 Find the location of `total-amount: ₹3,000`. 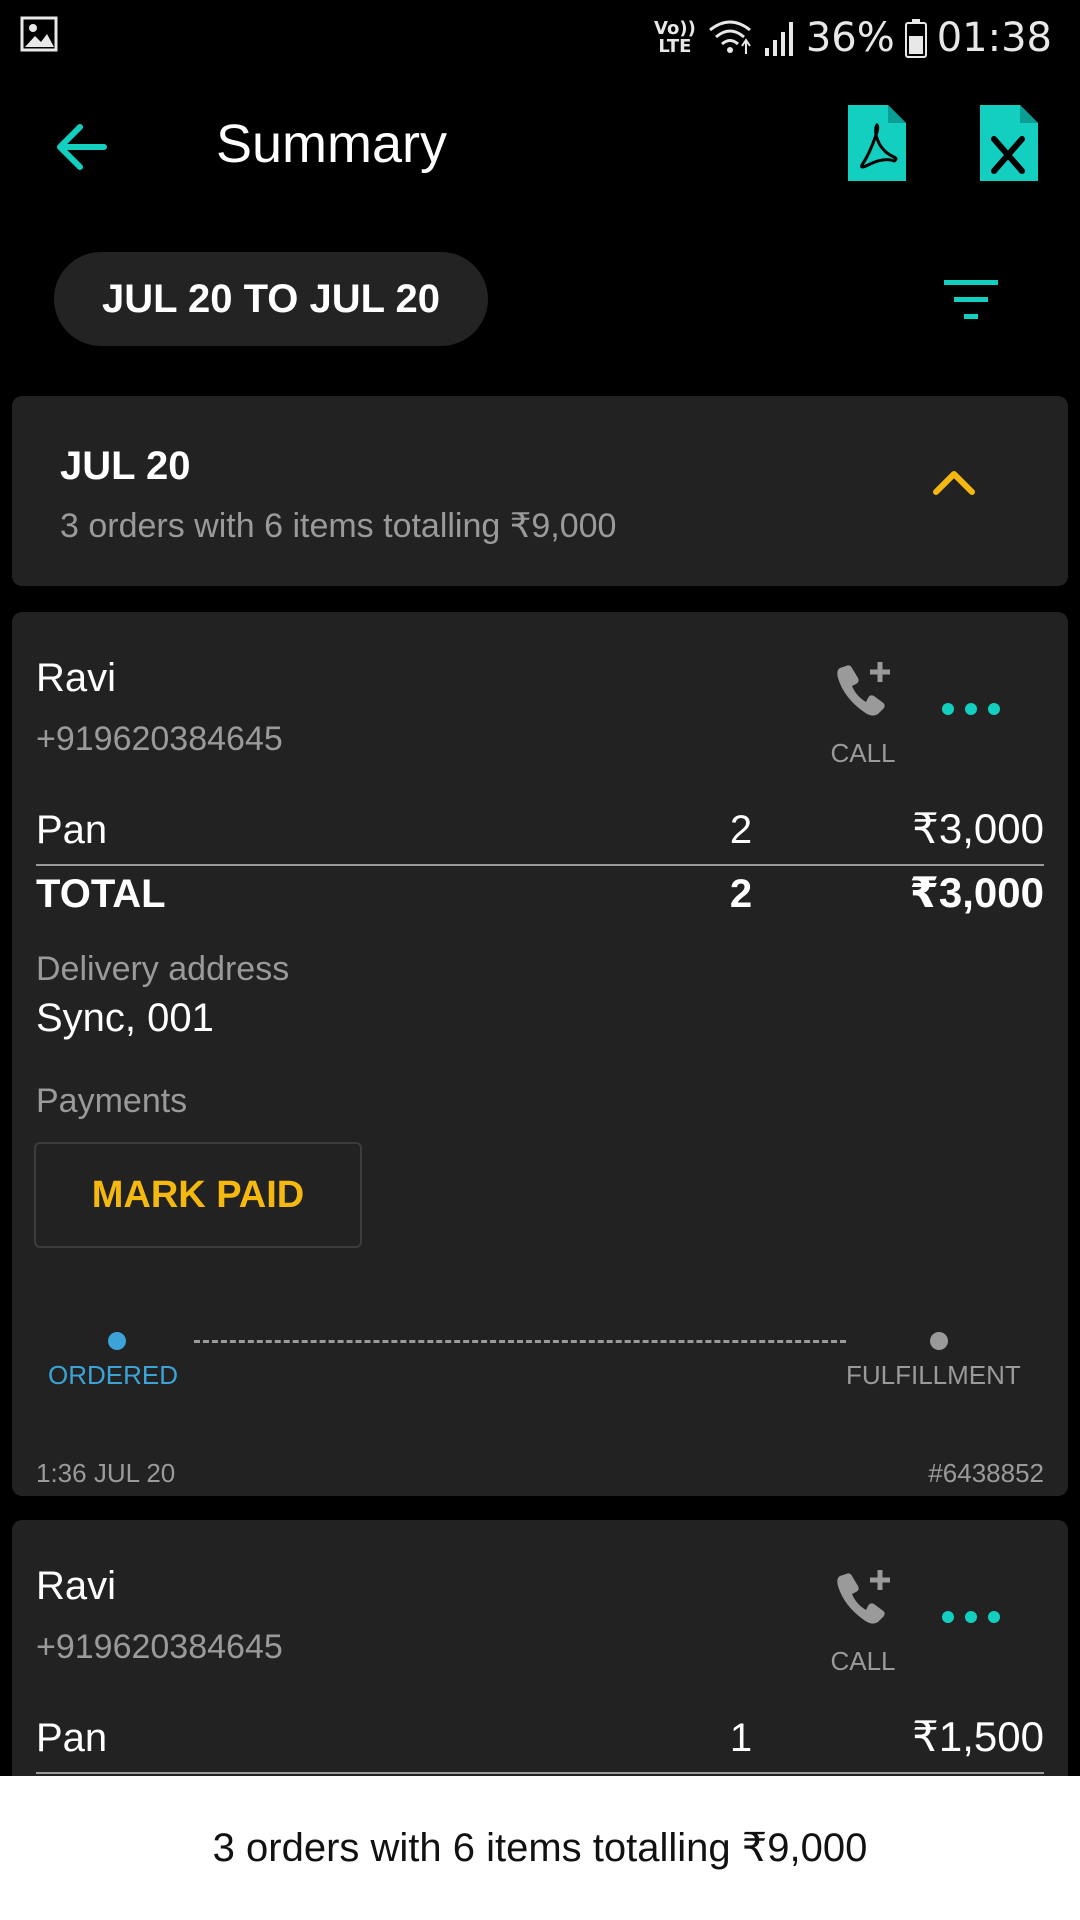

total-amount: ₹3,000 is located at coordinates (976, 892).